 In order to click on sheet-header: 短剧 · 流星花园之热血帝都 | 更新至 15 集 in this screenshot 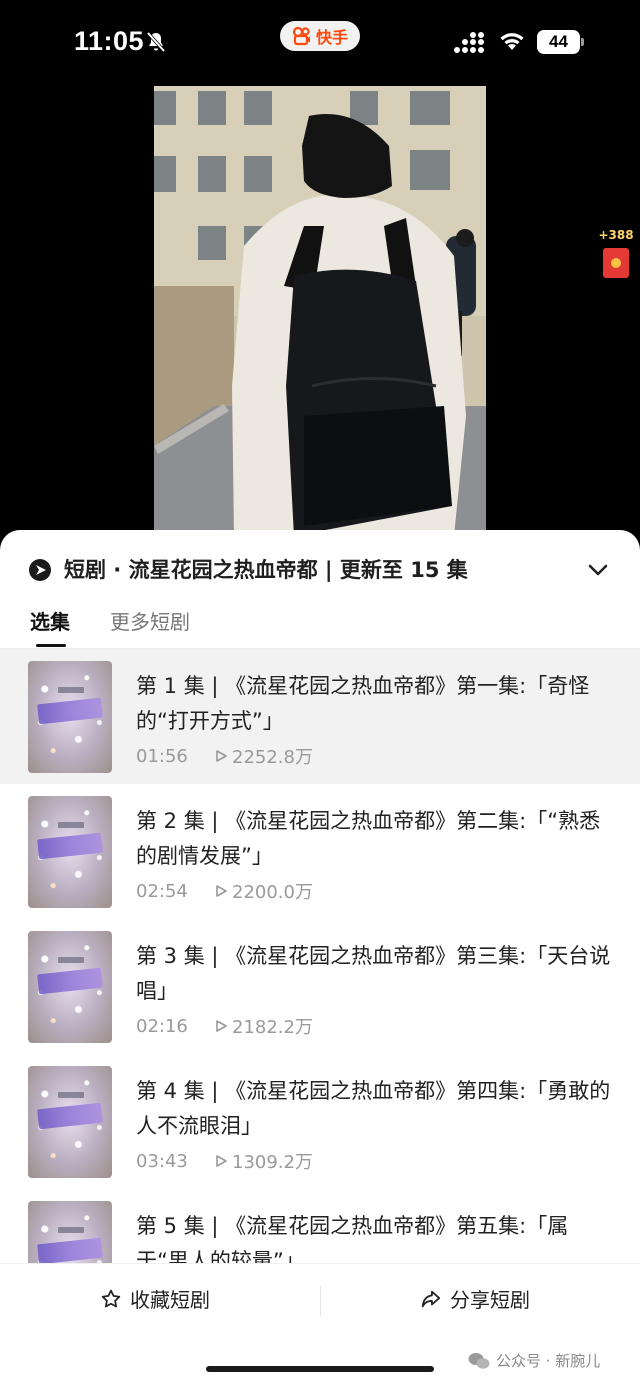, I will do `click(320, 569)`.